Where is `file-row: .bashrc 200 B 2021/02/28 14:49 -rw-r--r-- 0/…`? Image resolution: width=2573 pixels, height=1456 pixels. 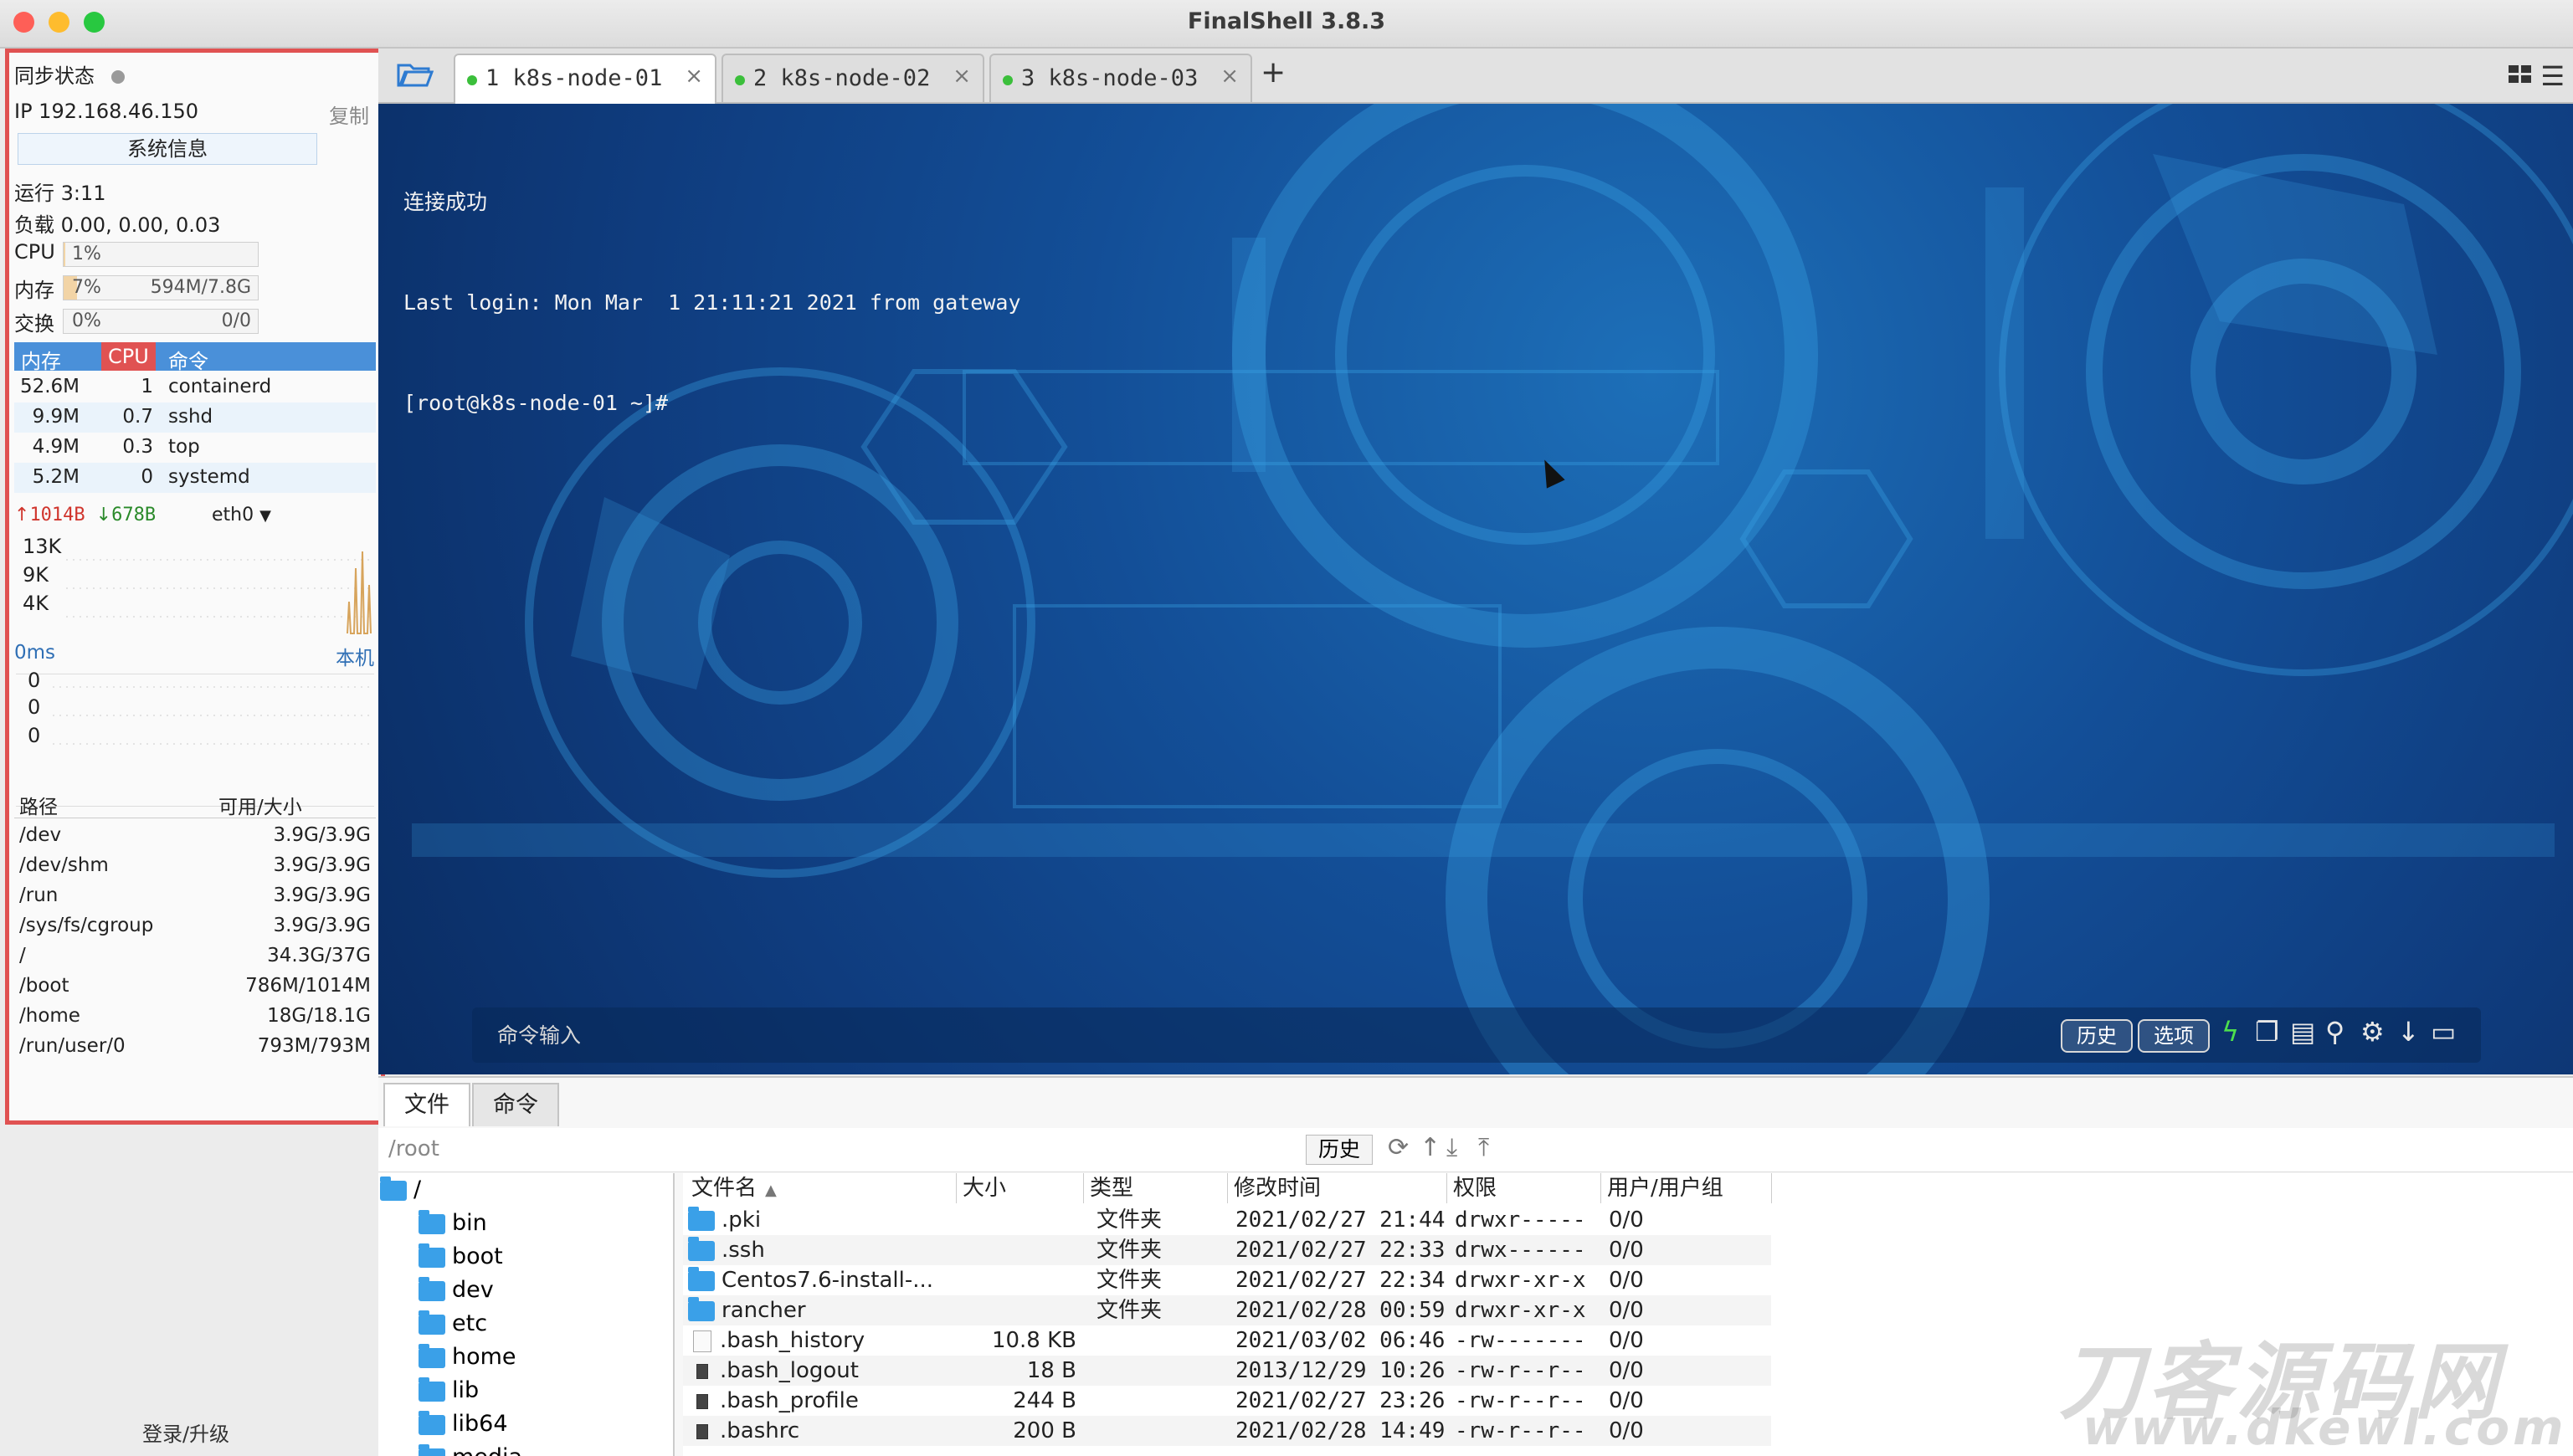
file-row: .bashrc 200 B 2021/02/28 14:49 -rw-r--r-- 0/… is located at coordinates (1227, 1431).